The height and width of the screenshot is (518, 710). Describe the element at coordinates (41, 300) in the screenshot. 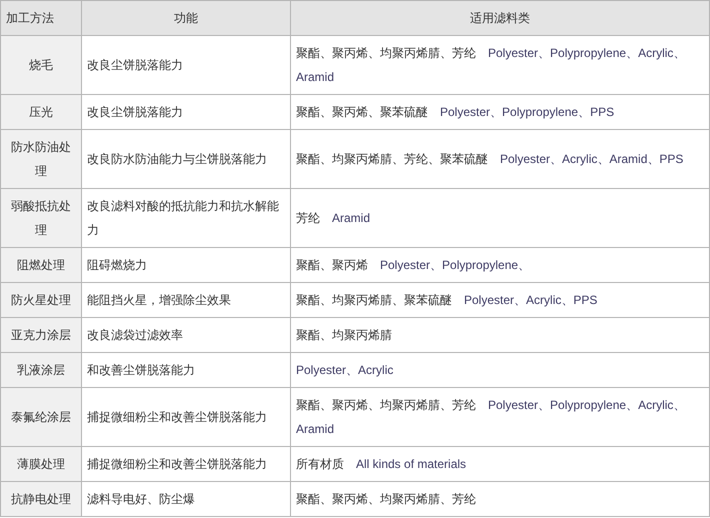

I see `method-cell: 防火星处理` at that location.